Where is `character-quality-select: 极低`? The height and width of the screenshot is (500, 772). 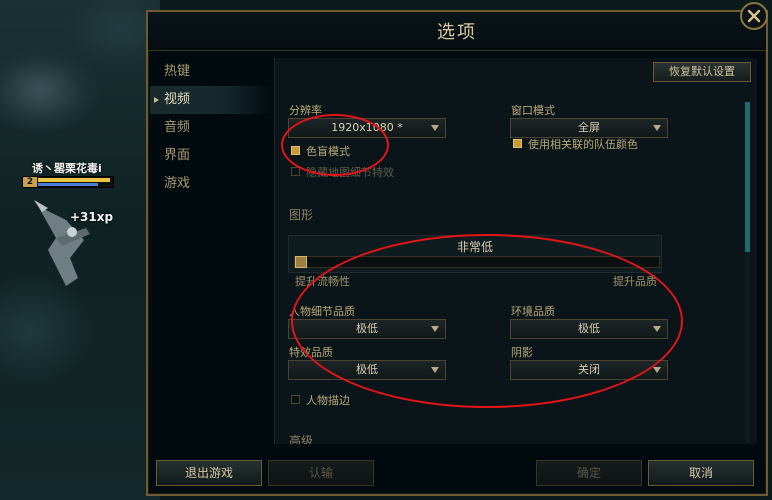 character-quality-select: 极低 is located at coordinates (367, 329).